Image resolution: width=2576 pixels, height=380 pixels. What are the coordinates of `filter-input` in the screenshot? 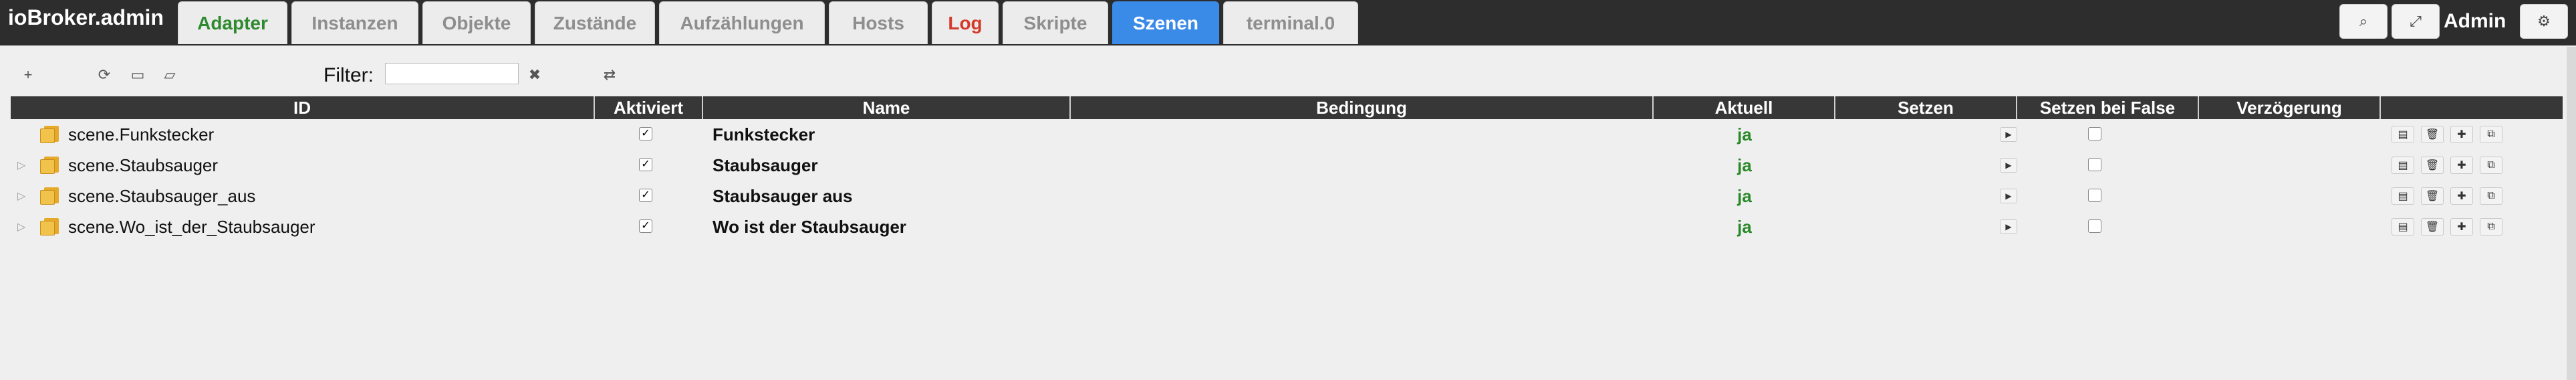 It's located at (452, 73).